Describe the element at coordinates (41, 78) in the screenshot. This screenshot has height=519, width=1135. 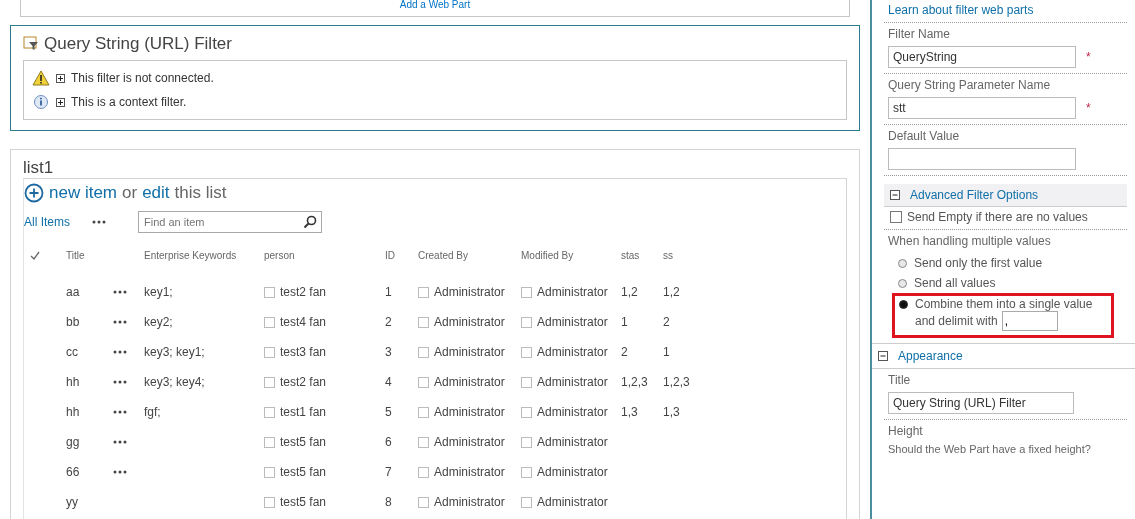
I see `warning-icon` at that location.